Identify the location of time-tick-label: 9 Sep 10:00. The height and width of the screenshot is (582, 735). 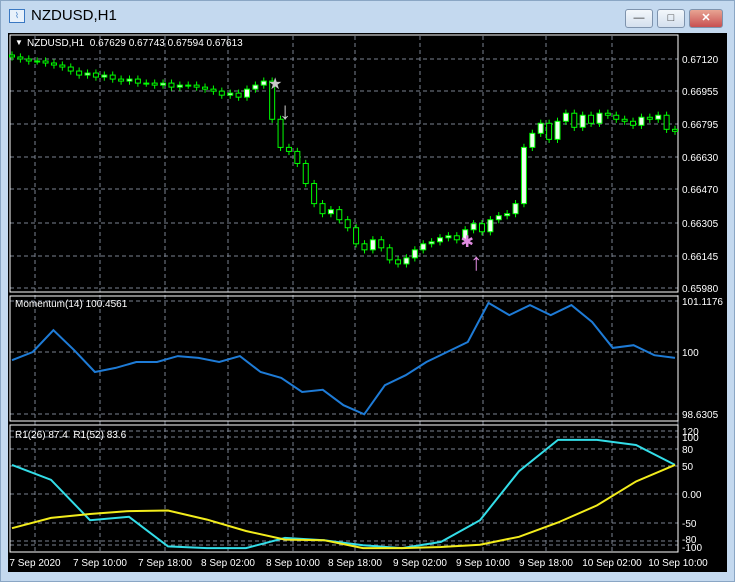
(483, 563).